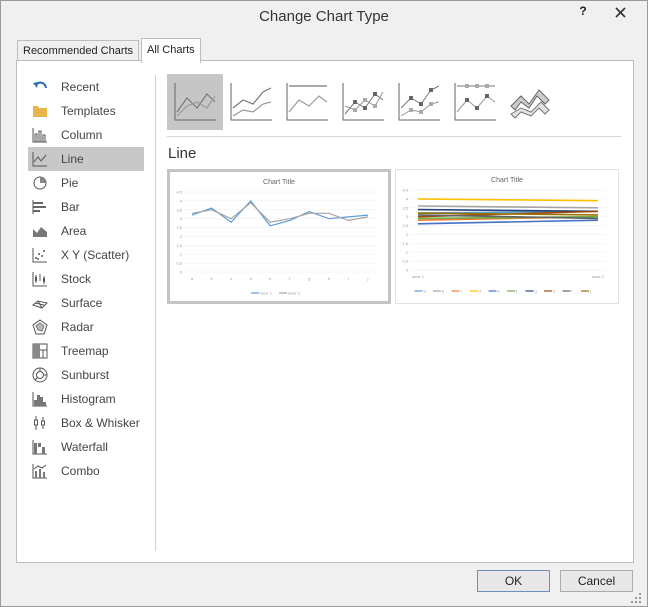  I want to click on sidebar-item-stock: Stock, so click(86, 279).